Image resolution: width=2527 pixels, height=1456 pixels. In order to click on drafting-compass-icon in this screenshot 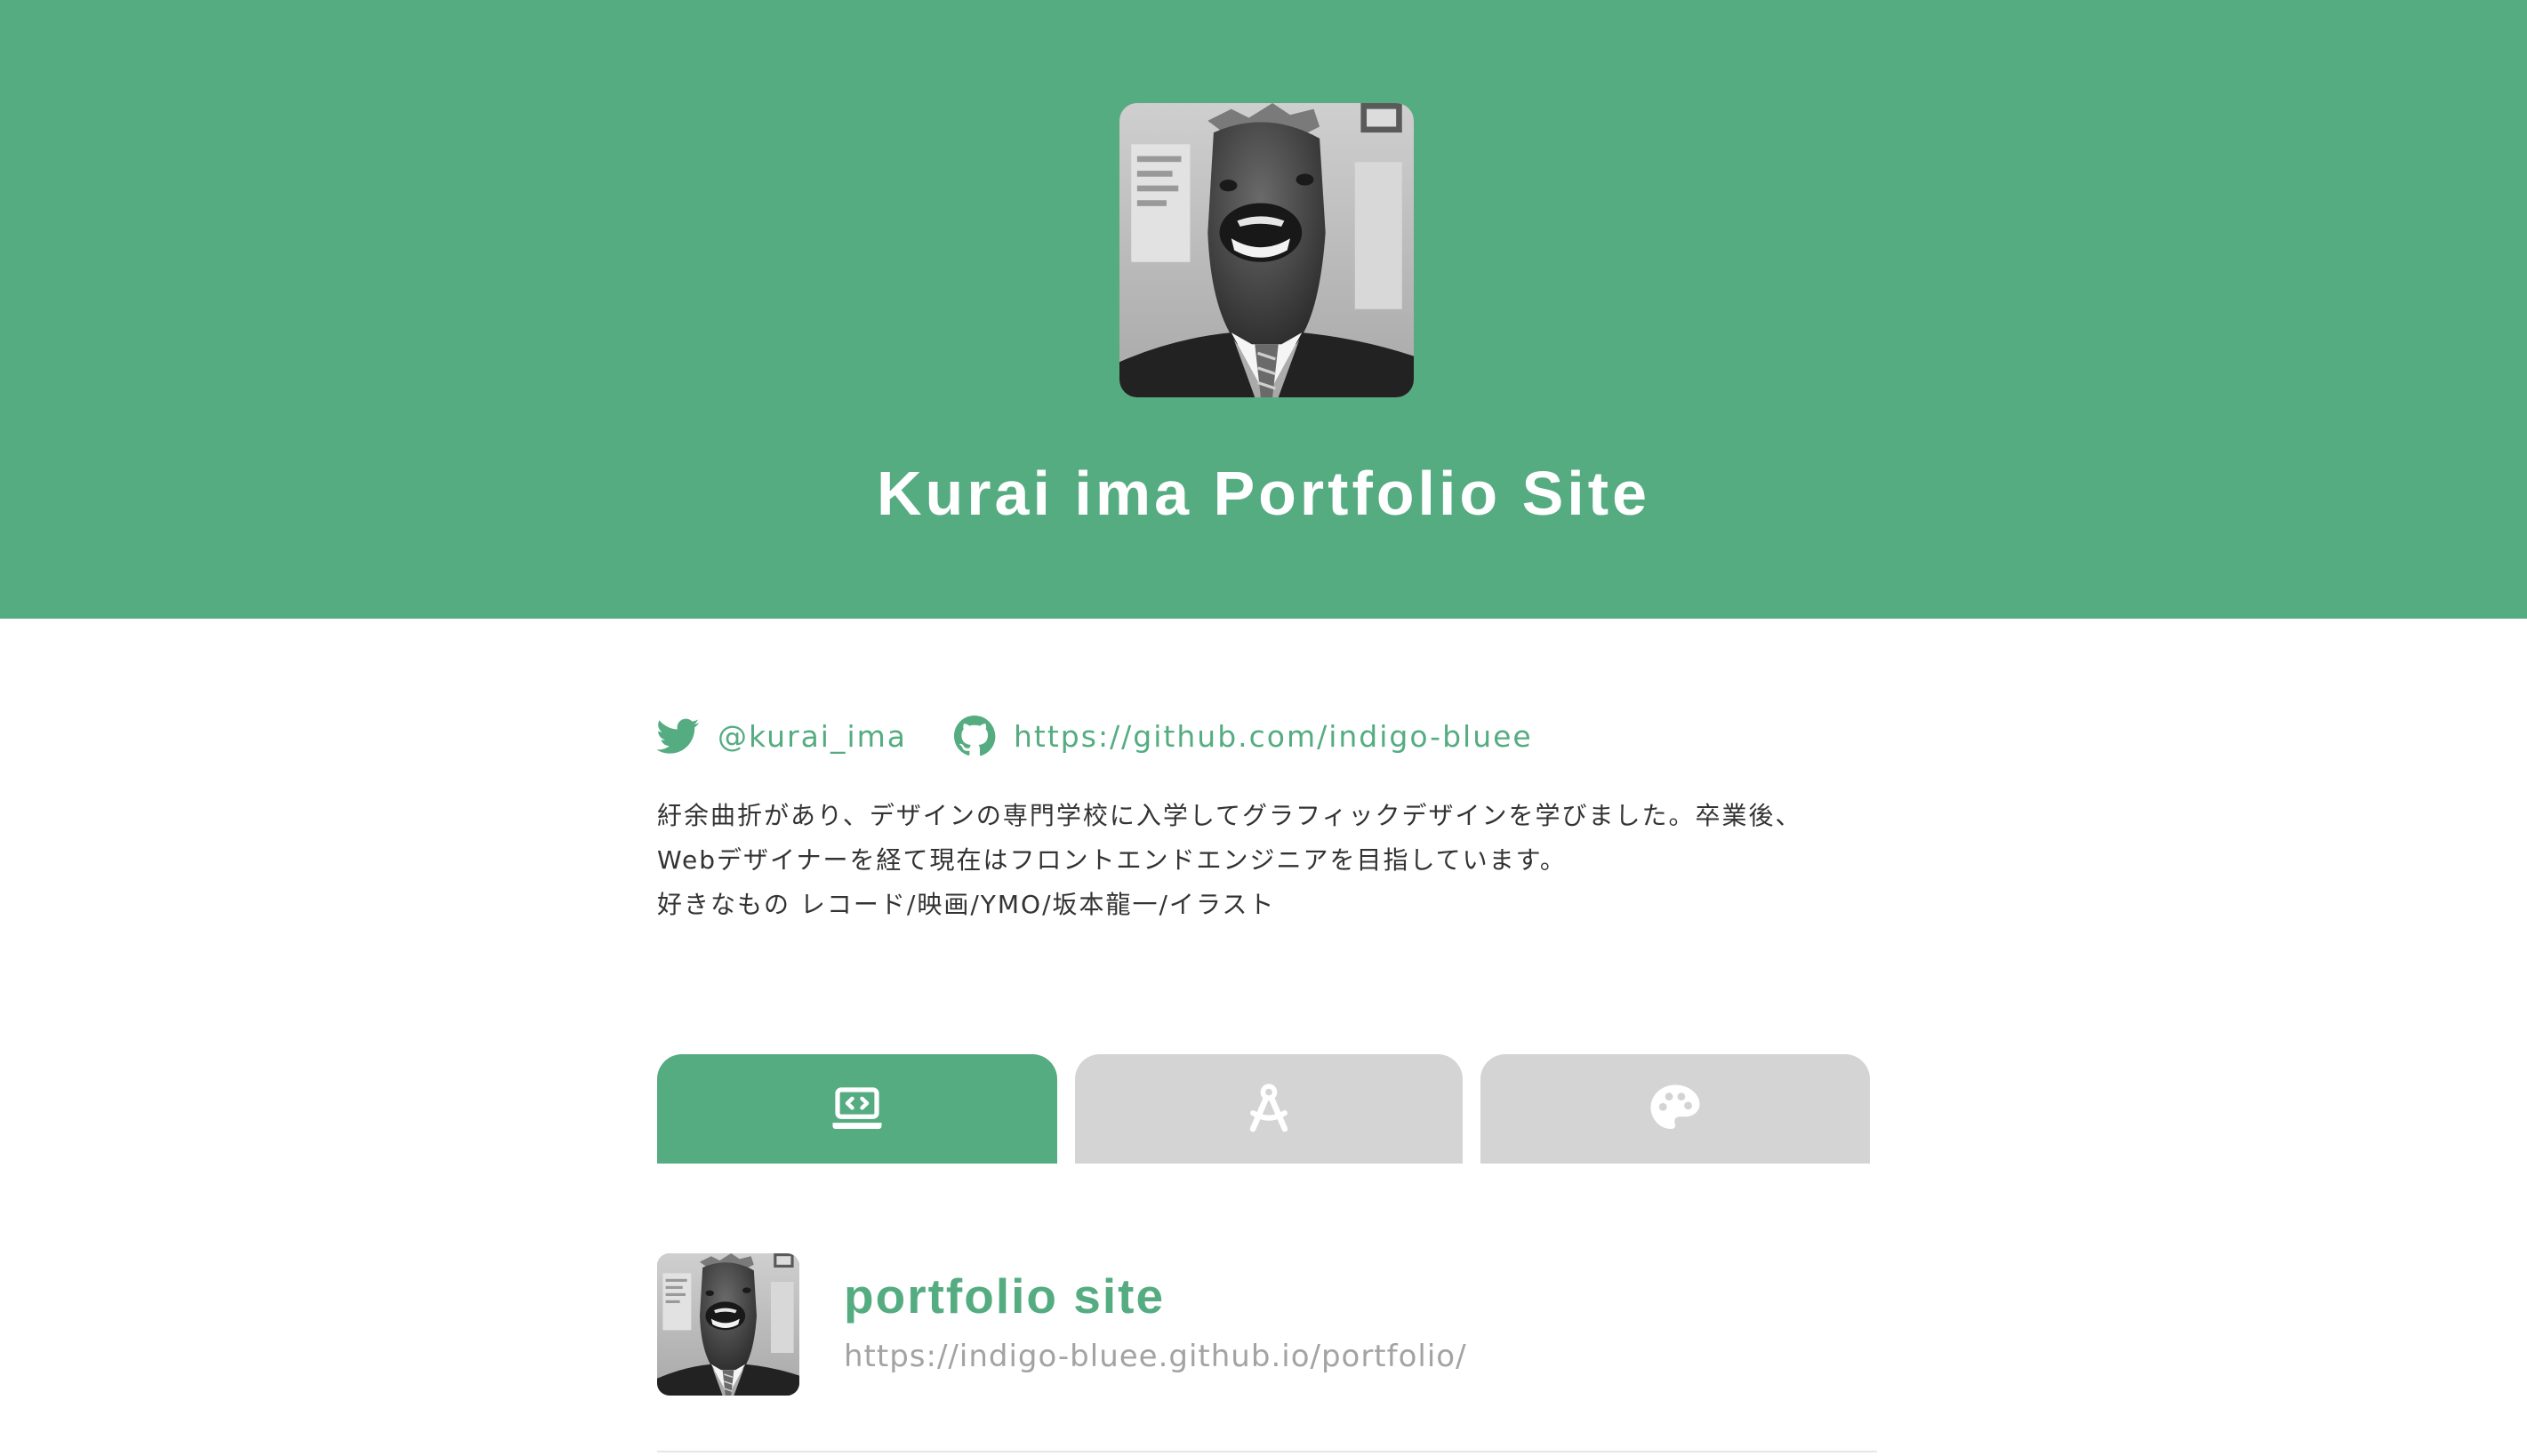, I will do `click(1268, 1107)`.